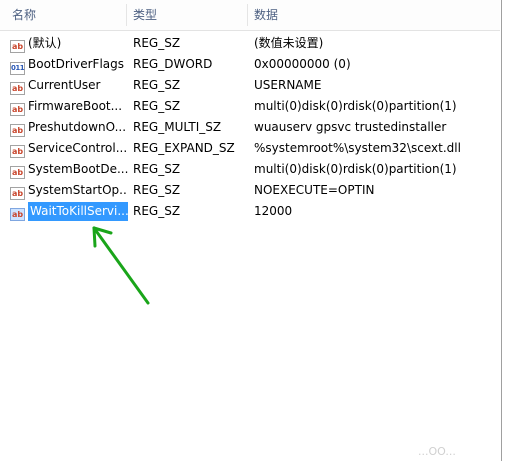  I want to click on registry-value-row: ab SystemStartOp... REG_SZ NOEXECUTE=OPTIN, so click(250, 190).